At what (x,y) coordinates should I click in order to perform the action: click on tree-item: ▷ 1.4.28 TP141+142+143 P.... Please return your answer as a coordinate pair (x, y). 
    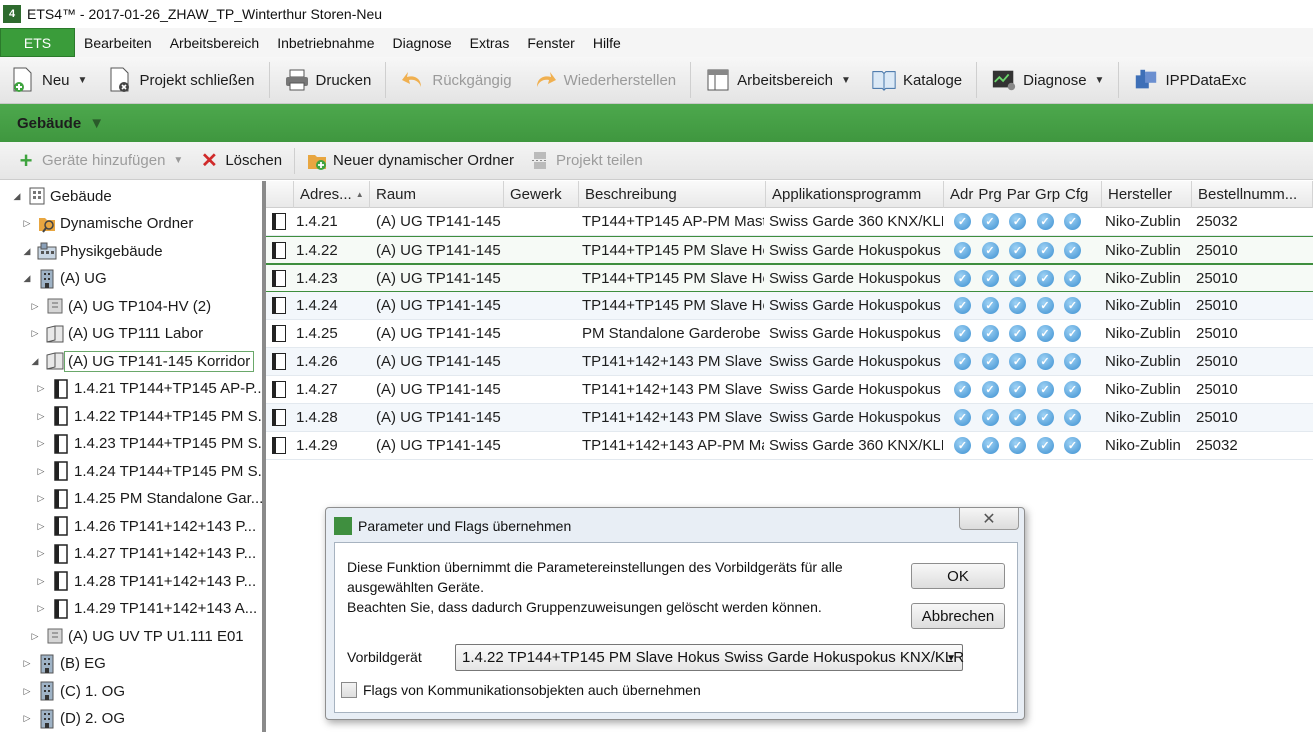
    Looking at the image, I should click on (145, 581).